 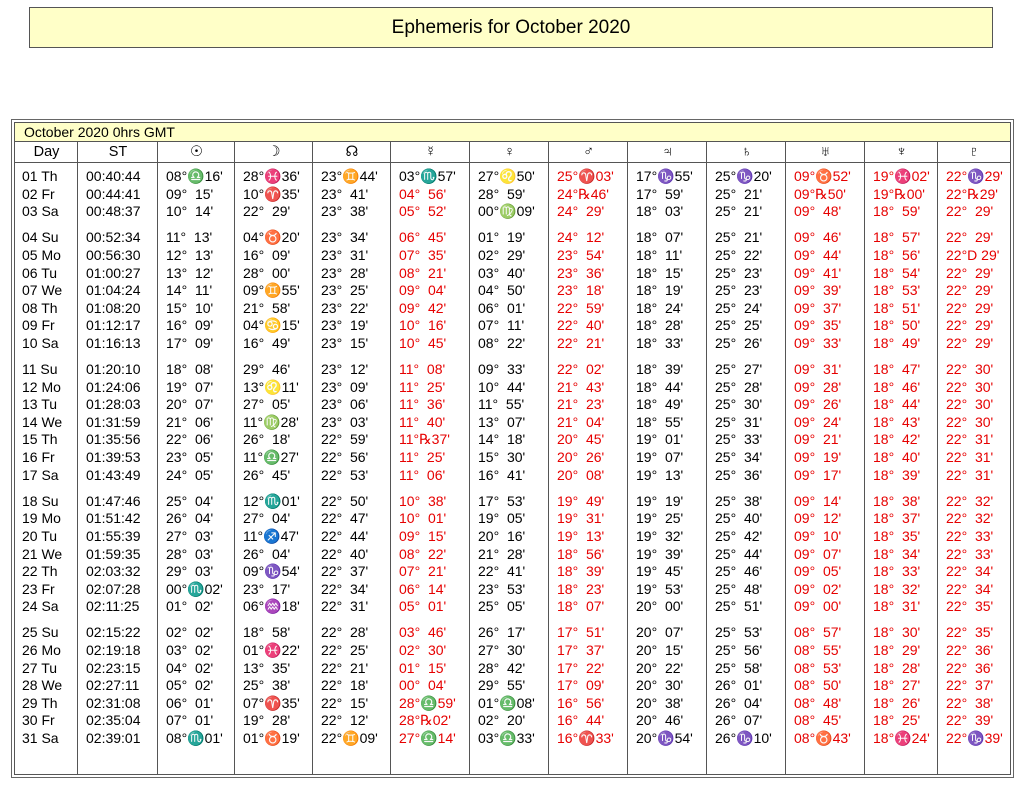 I want to click on cell-neptune: 18° 33', so click(x=897, y=571).